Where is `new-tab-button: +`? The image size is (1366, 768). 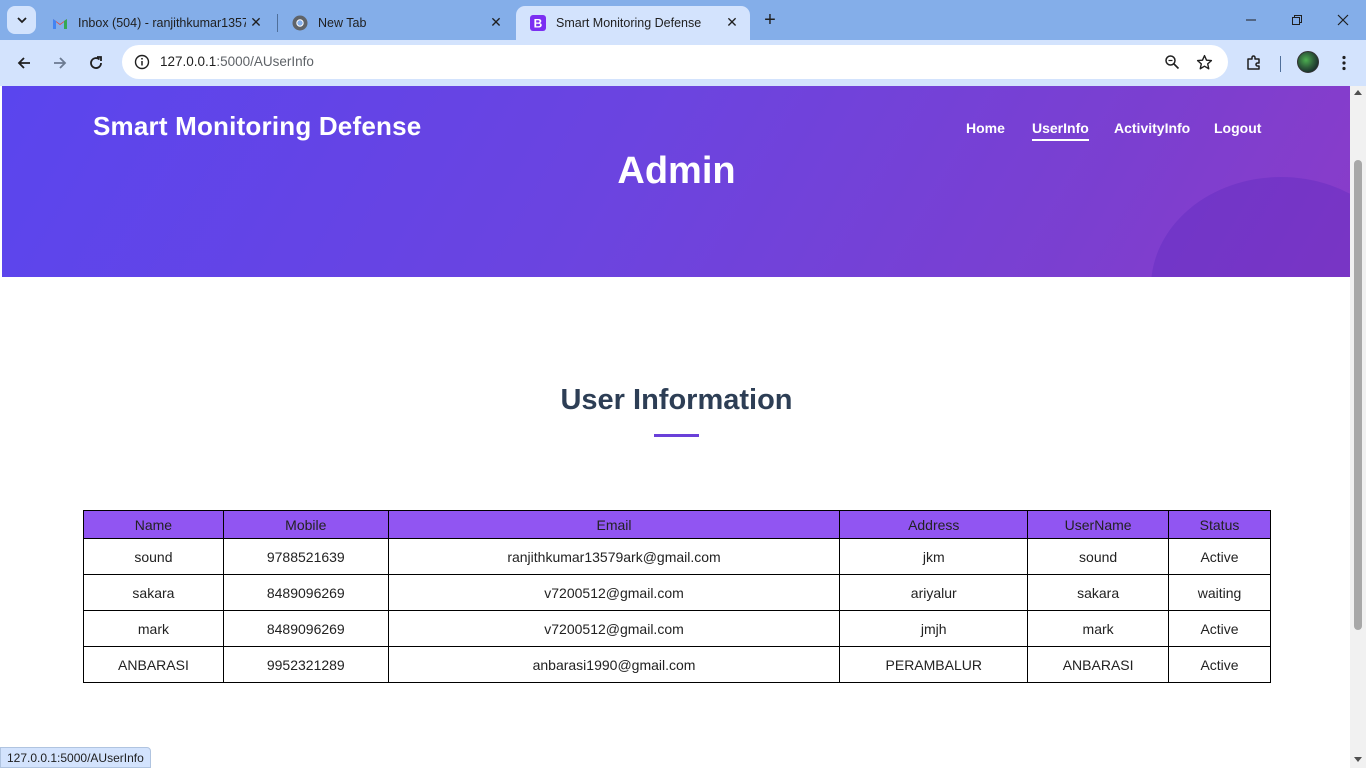
new-tab-button: + is located at coordinates (770, 20).